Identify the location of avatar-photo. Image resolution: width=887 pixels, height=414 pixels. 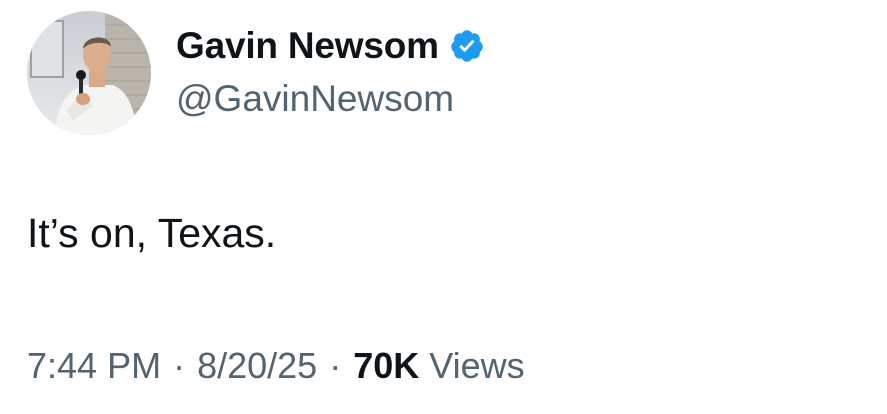
(89, 73).